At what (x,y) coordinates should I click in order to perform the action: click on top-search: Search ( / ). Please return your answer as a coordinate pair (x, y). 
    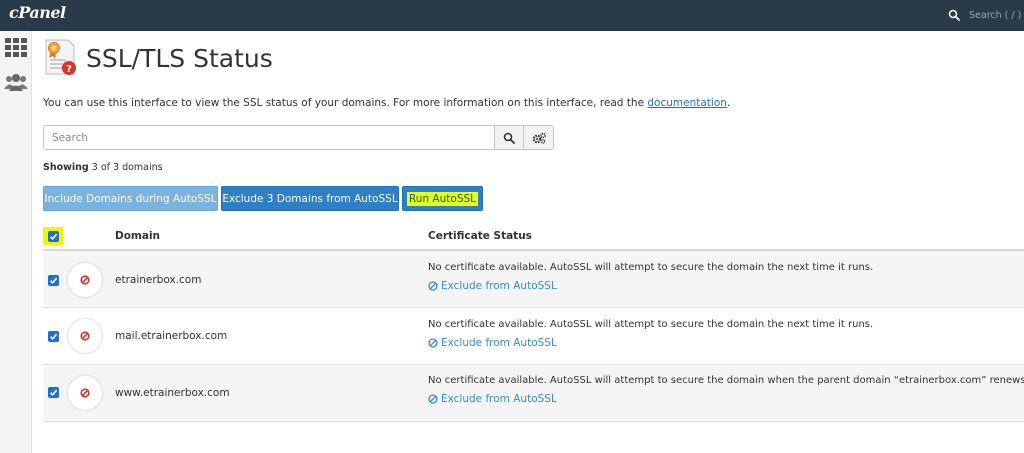
    Looking at the image, I should click on (986, 15).